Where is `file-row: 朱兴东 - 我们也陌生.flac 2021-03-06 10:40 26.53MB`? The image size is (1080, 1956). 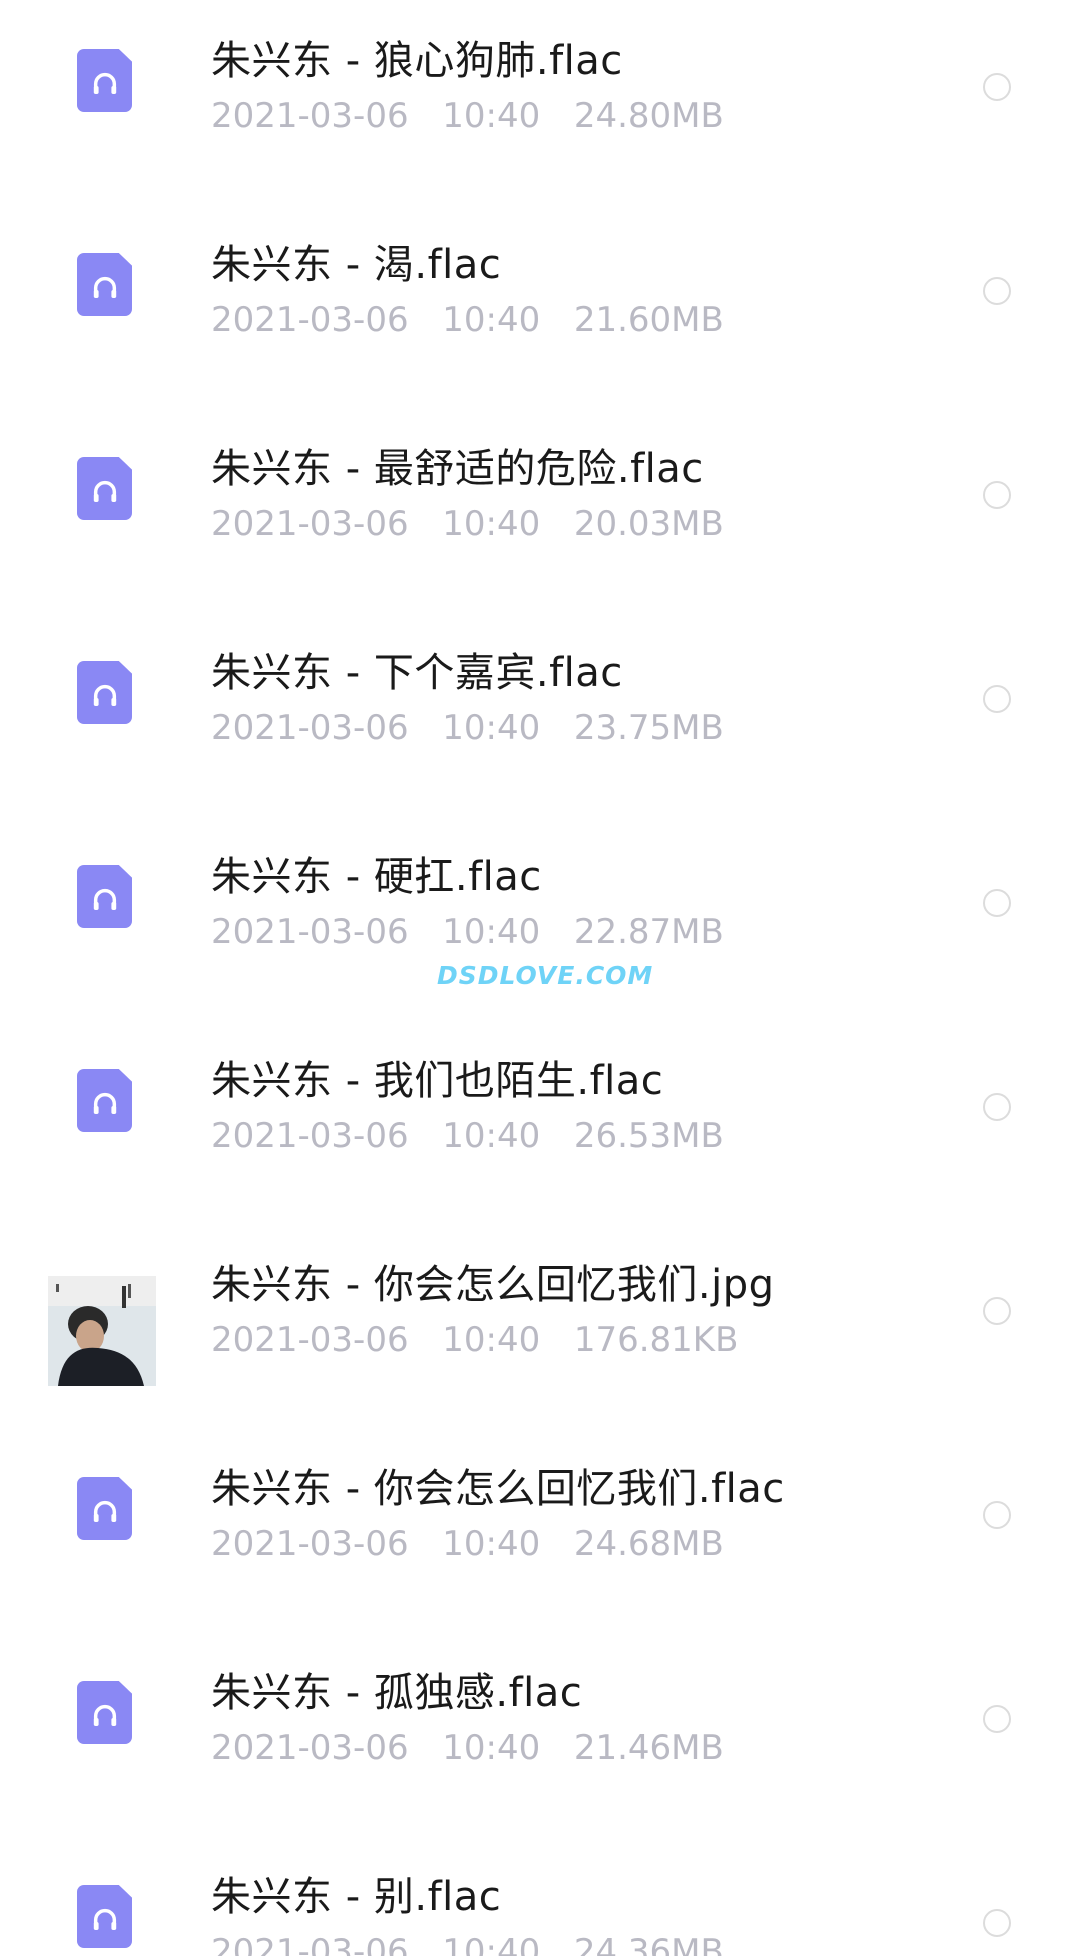
file-row: 朱兴东 - 我们也陌生.flac 2021-03-06 10:40 26.53MB is located at coordinates (540, 1122).